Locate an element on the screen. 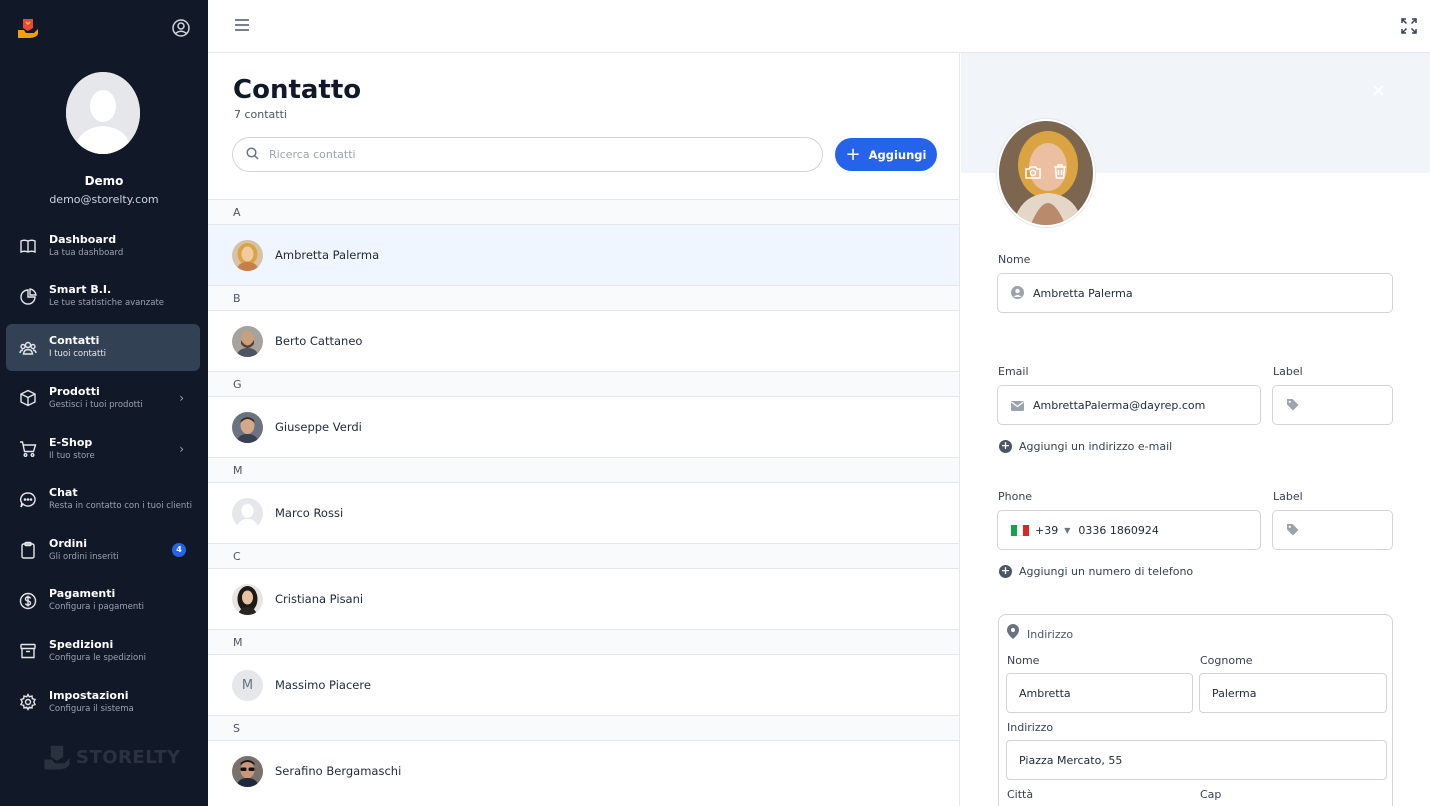 The height and width of the screenshot is (806, 1430). top-bar is located at coordinates (819, 26).